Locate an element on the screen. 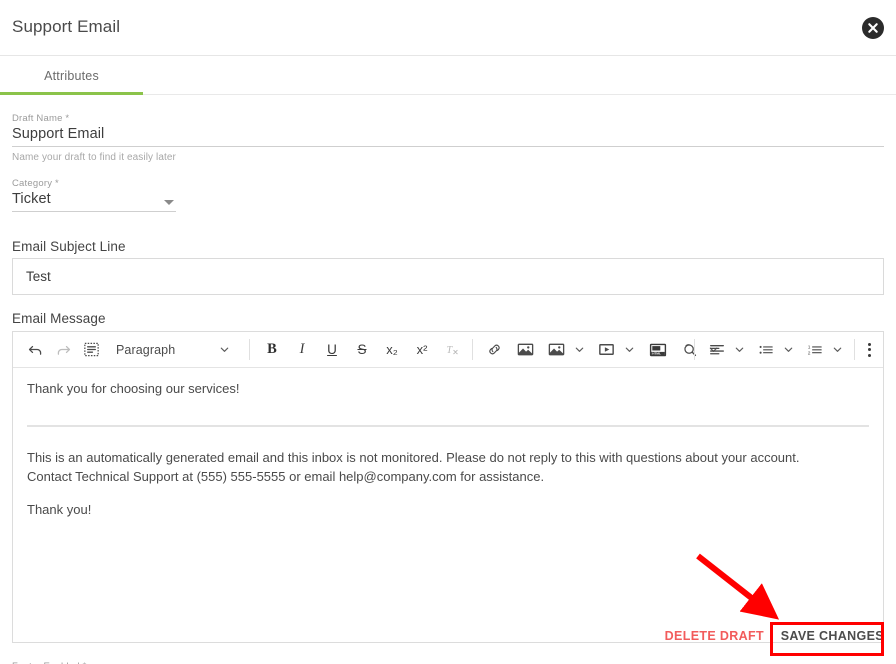  source-code-icon is located at coordinates (91, 350).